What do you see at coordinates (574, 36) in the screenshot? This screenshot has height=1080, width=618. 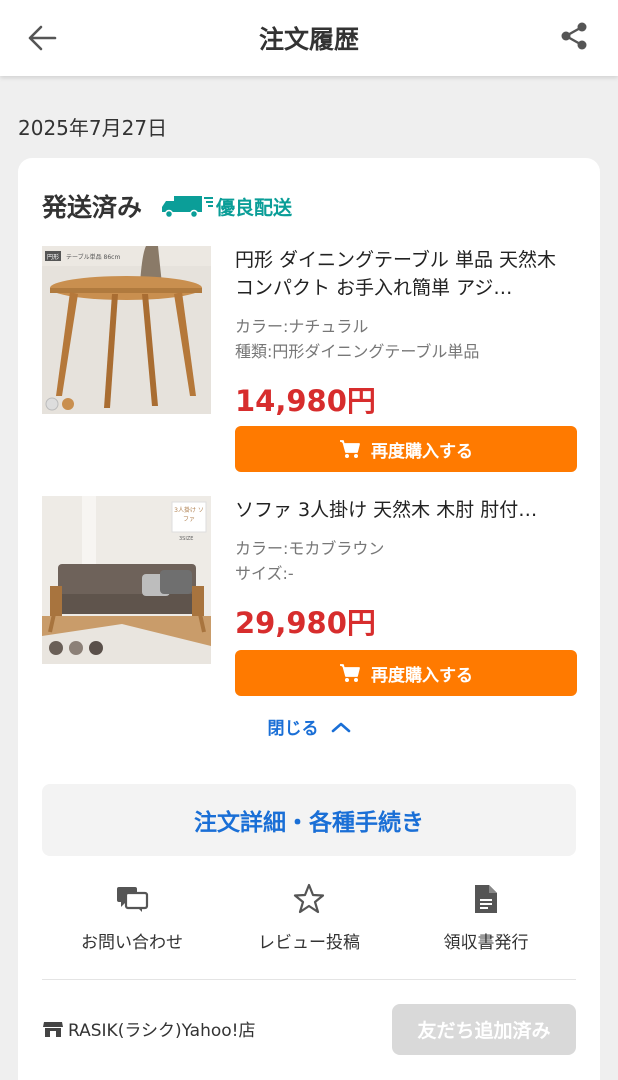 I see `share-icon` at bounding box center [574, 36].